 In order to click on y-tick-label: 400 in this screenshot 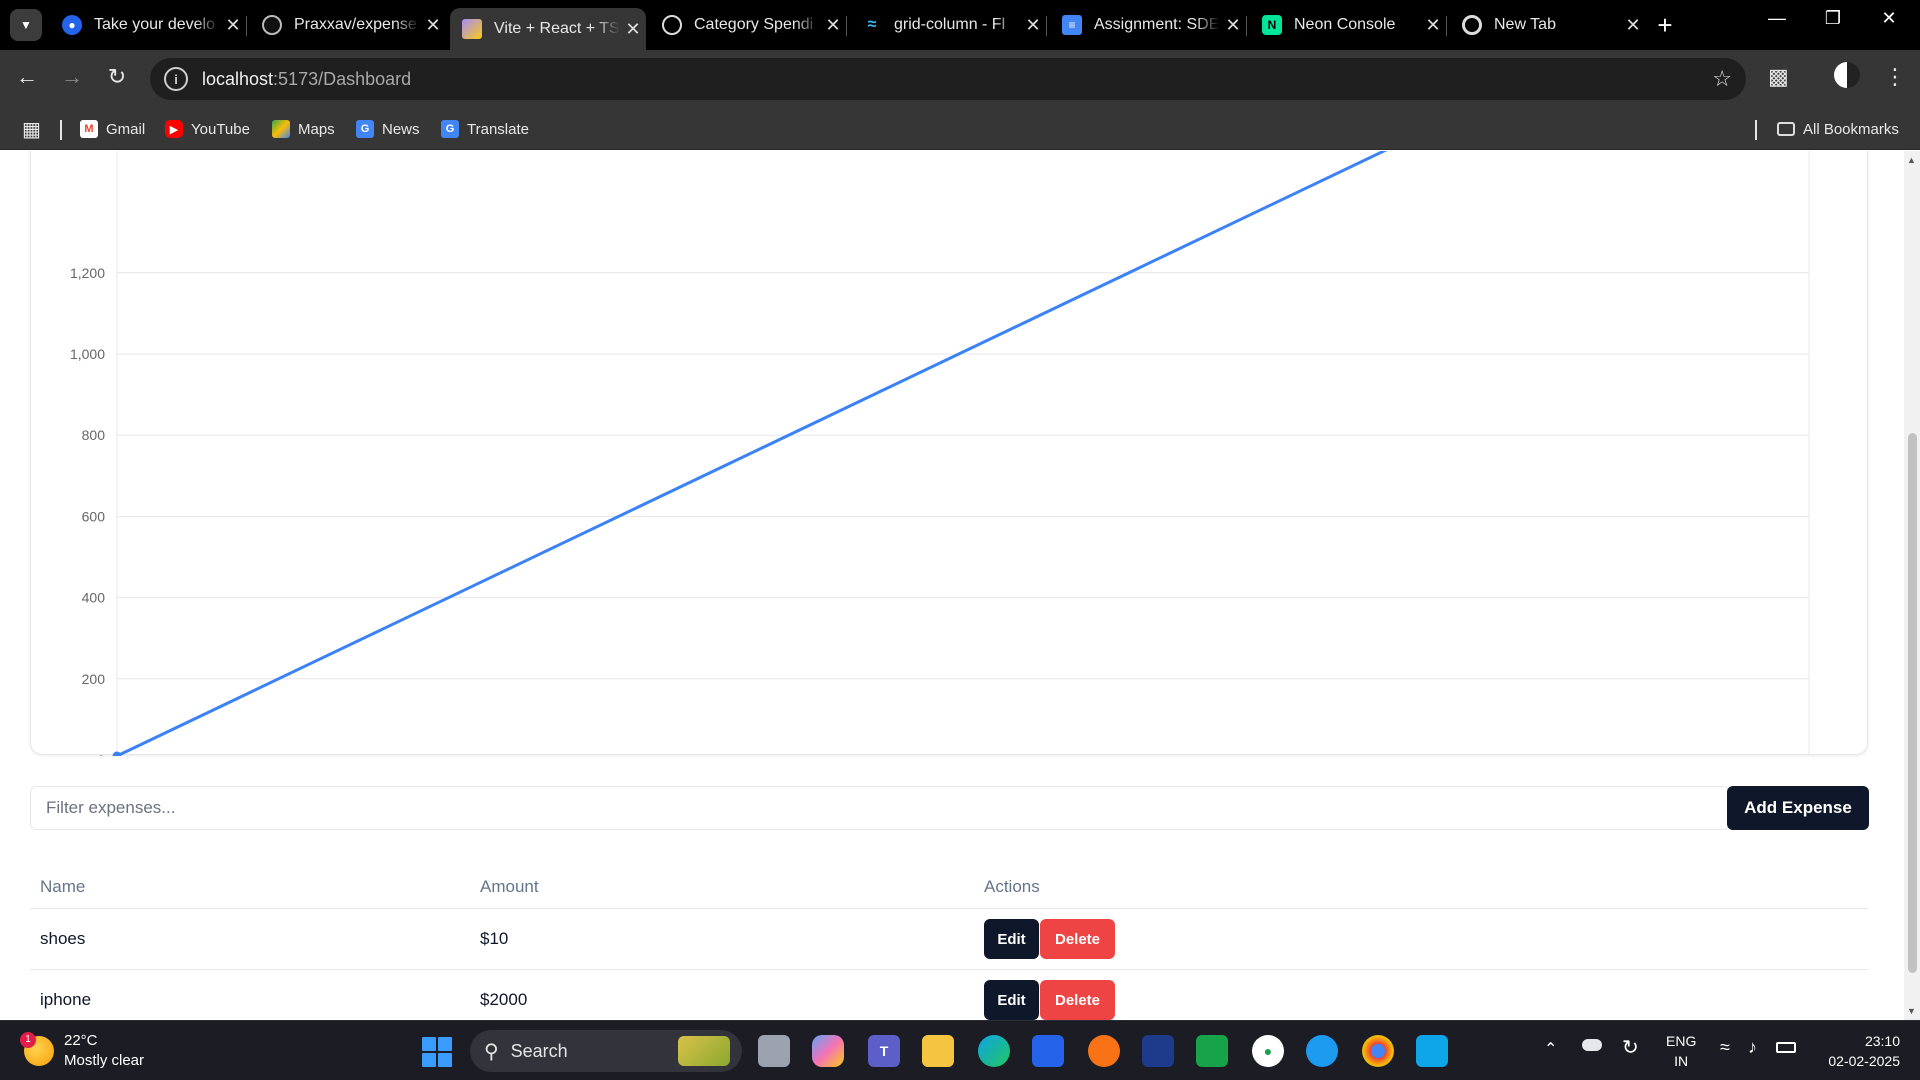, I will do `click(94, 598)`.